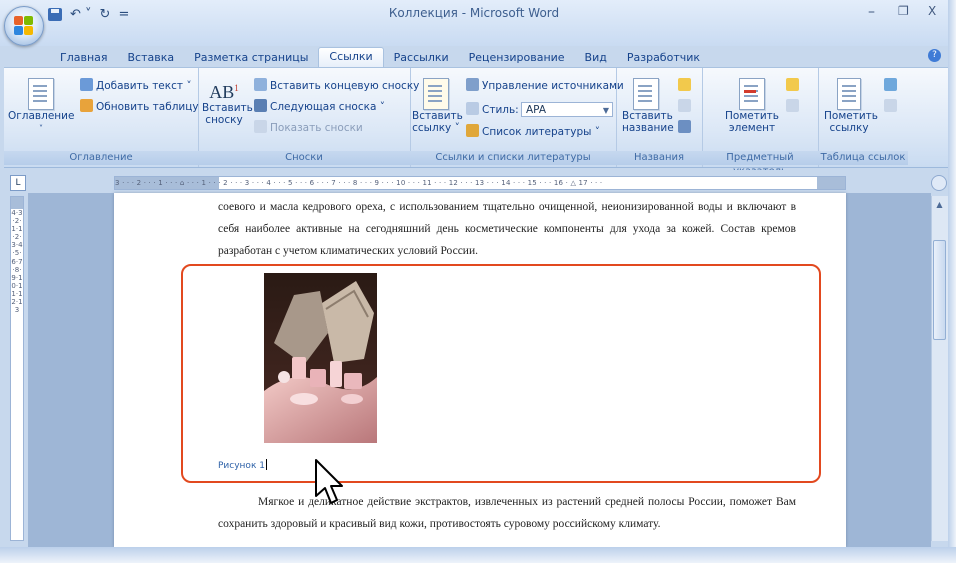 Image resolution: width=956 pixels, height=563 pixels. I want to click on update-toa-icon, so click(890, 105).